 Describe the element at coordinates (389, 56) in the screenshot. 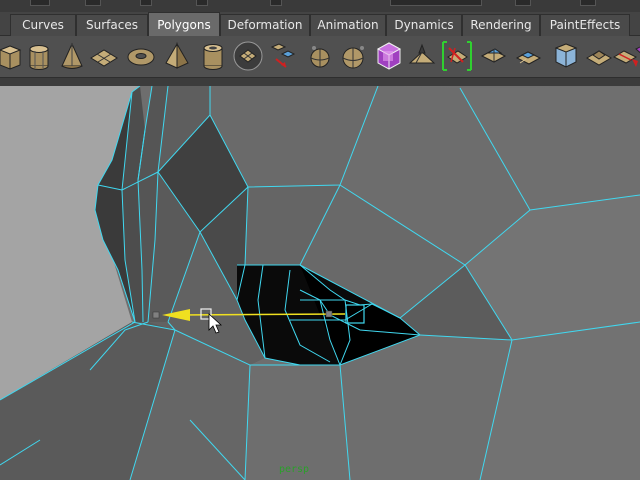

I see `boolean-union-icon` at that location.